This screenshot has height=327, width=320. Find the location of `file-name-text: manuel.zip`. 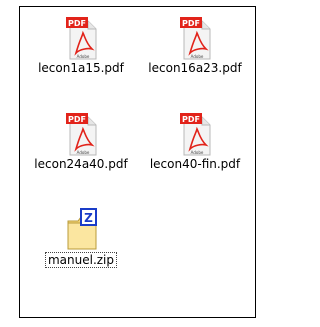

file-name-text: manuel.zip is located at coordinates (81, 260).